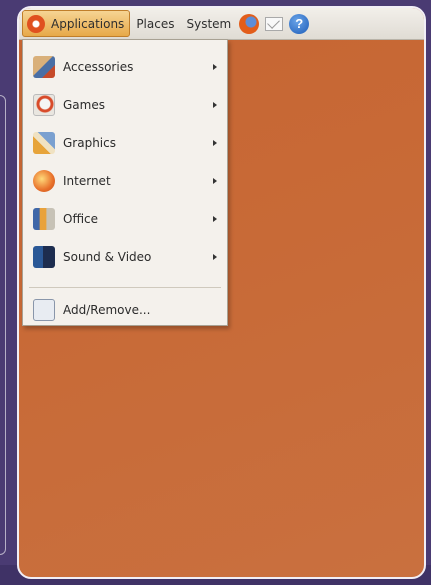  I want to click on menu-item-sound-video: Sound & Video, so click(125, 257).